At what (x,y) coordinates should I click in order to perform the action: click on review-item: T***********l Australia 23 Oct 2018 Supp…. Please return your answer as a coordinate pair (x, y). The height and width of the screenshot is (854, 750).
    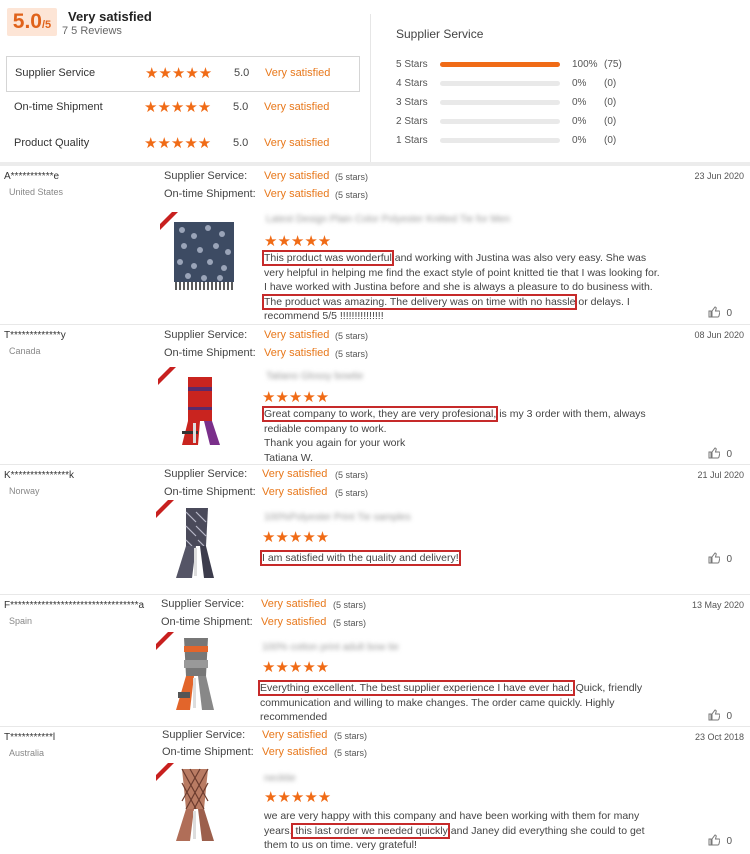
    Looking at the image, I should click on (375, 790).